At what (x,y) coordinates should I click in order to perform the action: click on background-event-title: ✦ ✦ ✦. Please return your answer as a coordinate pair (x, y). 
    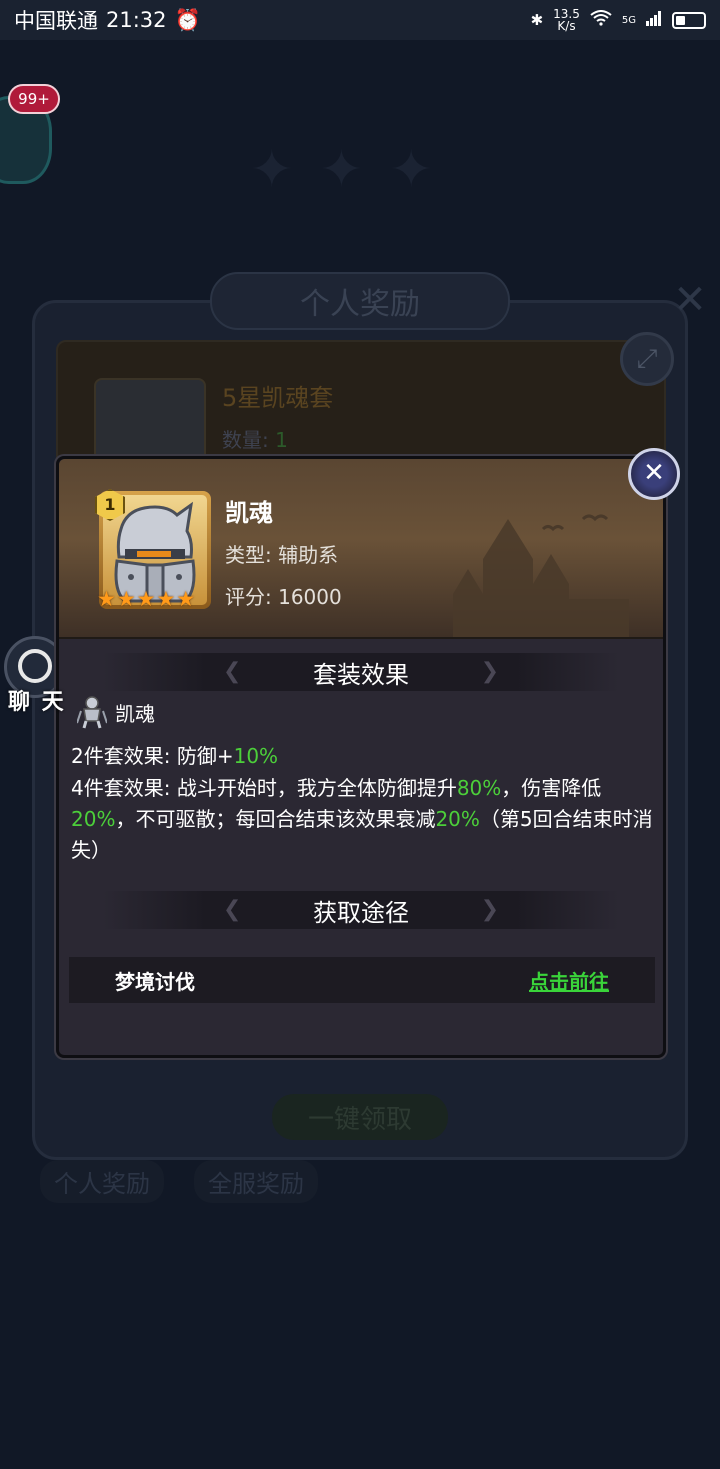
    Looking at the image, I should click on (343, 170).